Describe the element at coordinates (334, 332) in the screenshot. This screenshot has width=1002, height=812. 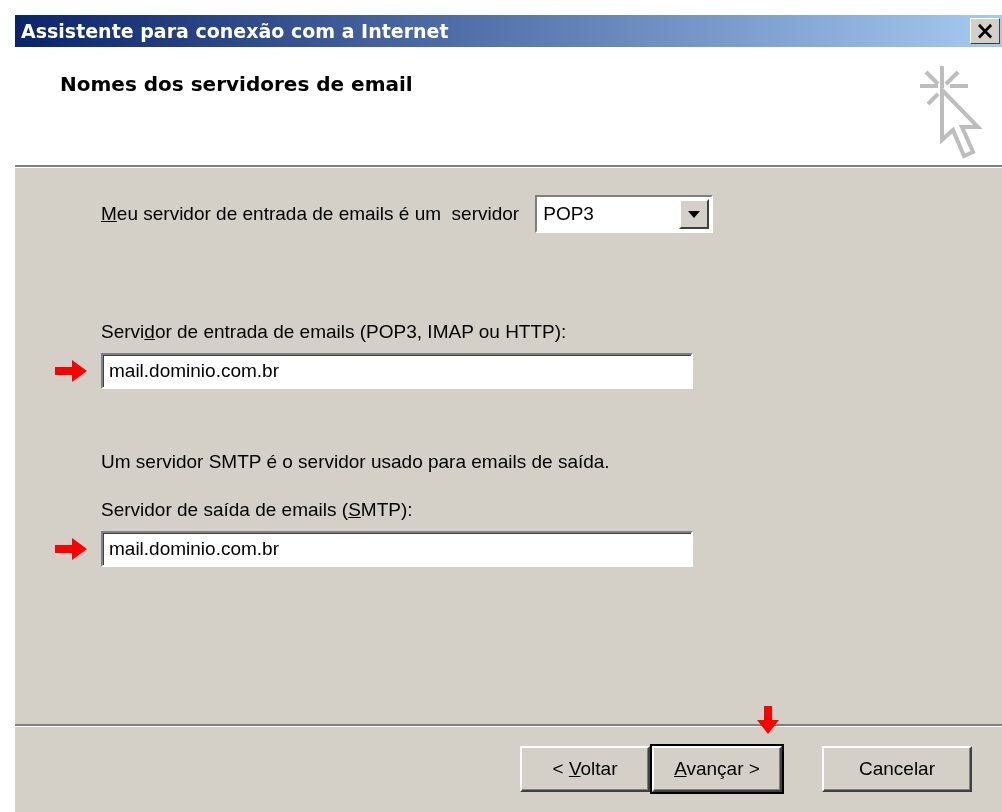
I see `field-label: Servidor de entrada de emails (POP3, IMAP ou HTTP):` at that location.